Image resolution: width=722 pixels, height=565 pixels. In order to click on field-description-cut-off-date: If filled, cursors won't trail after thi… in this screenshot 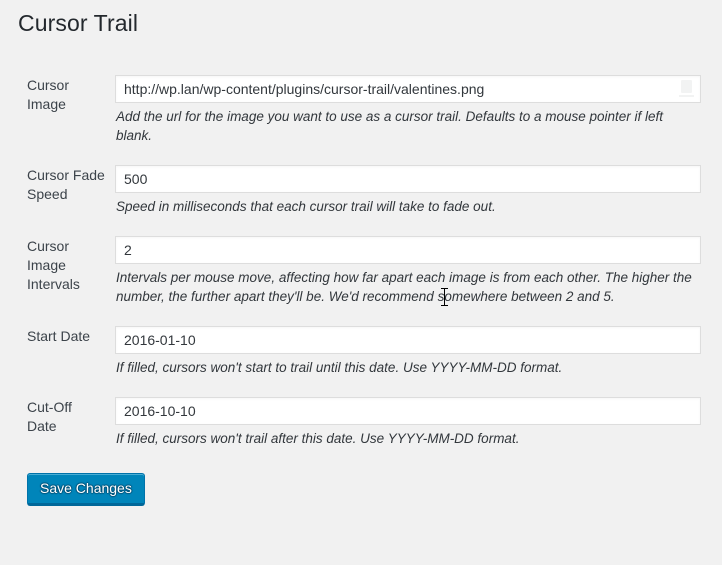, I will do `click(318, 438)`.